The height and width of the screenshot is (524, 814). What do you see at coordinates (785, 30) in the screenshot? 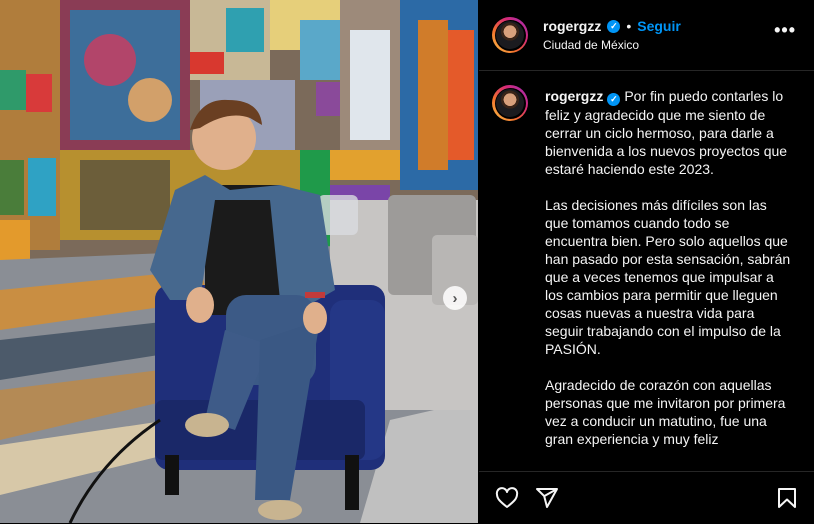
I see `more-options-button: •••` at bounding box center [785, 30].